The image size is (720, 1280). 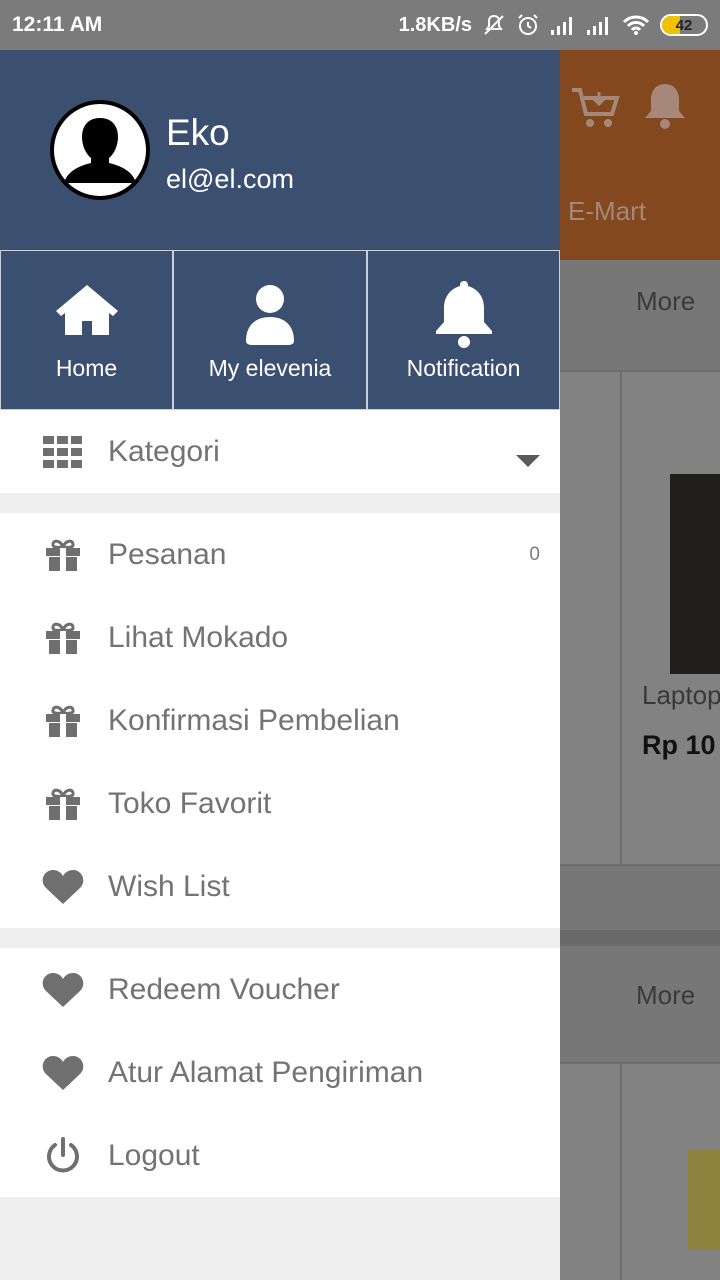 I want to click on category-label: Kategori, so click(x=164, y=451).